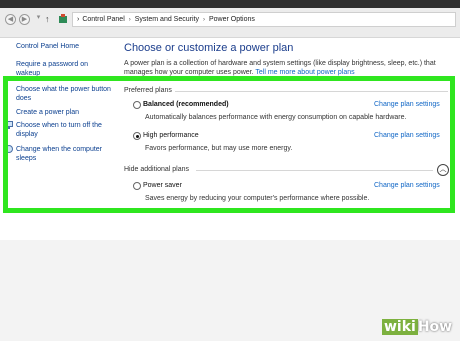 Image resolution: width=460 pixels, height=341 pixels. What do you see at coordinates (137, 136) in the screenshot?
I see `high-performance-radio` at bounding box center [137, 136].